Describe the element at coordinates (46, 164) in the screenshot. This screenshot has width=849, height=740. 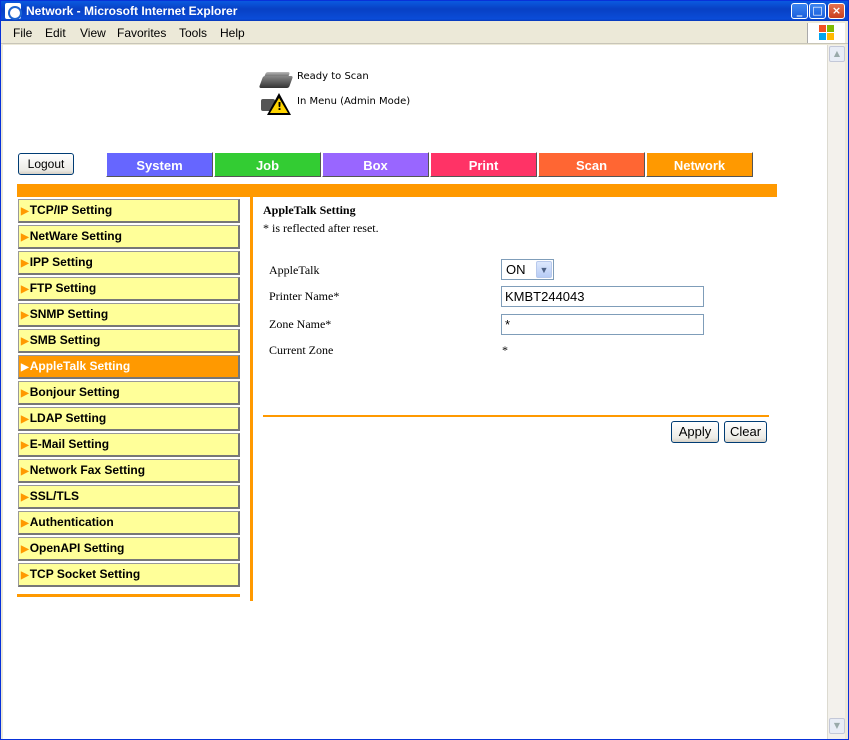
I see `logout-button: Logout` at that location.